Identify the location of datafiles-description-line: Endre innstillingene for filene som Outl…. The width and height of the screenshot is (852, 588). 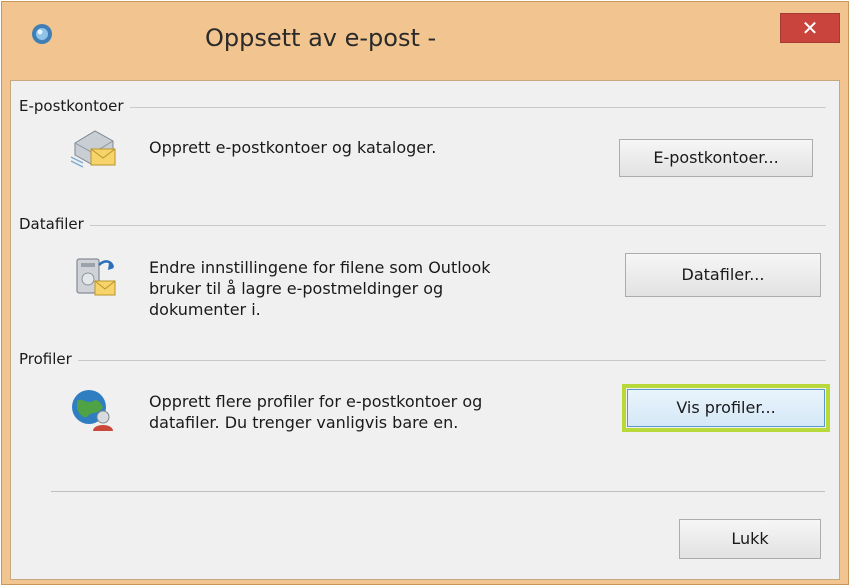
(320, 267).